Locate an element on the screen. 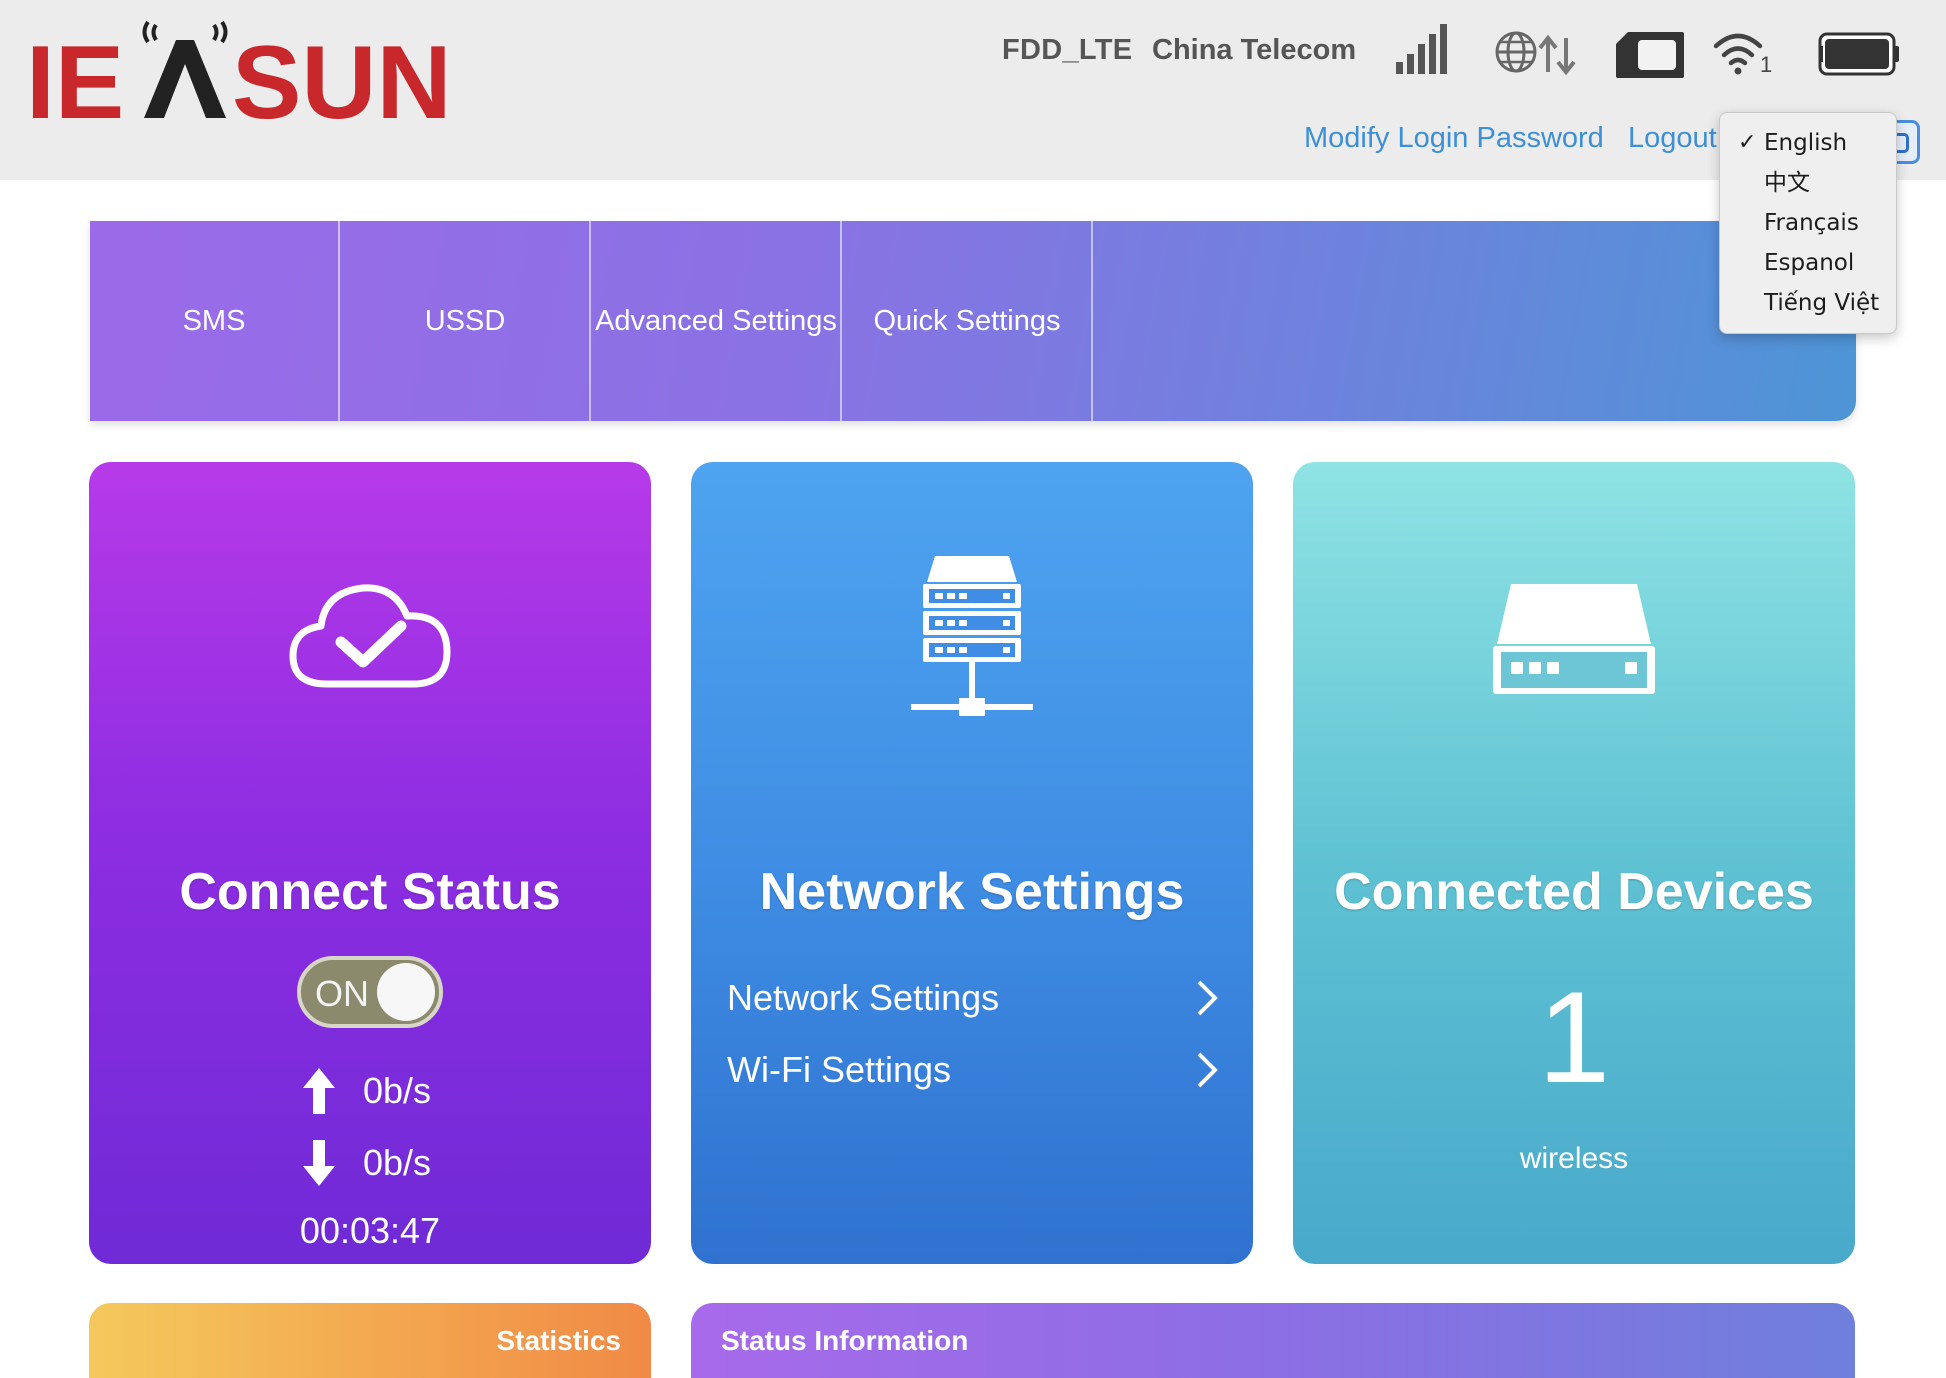  nav-tab-ussd: USSD is located at coordinates (466, 321).